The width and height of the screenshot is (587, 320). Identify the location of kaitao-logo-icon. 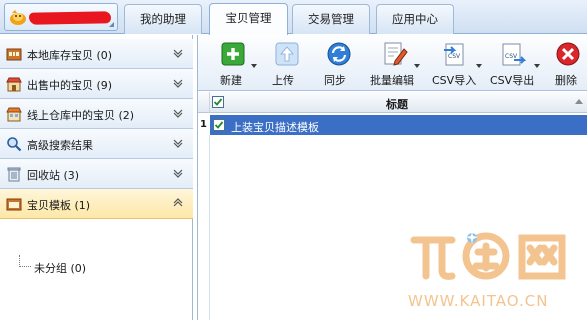
(488, 255).